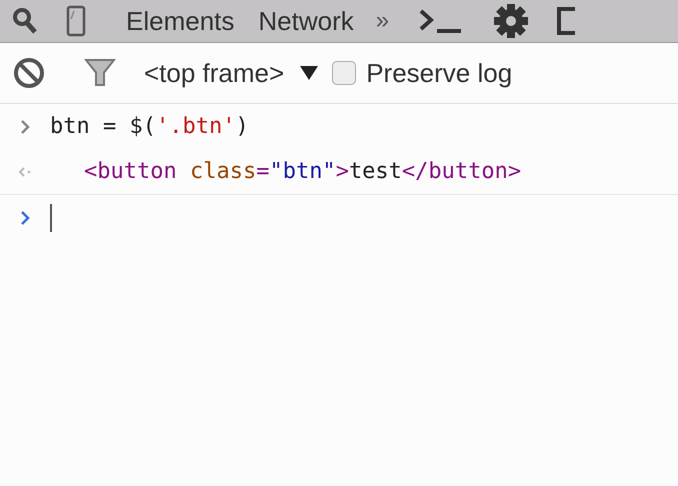  I want to click on chevron-icon, so click(25, 126).